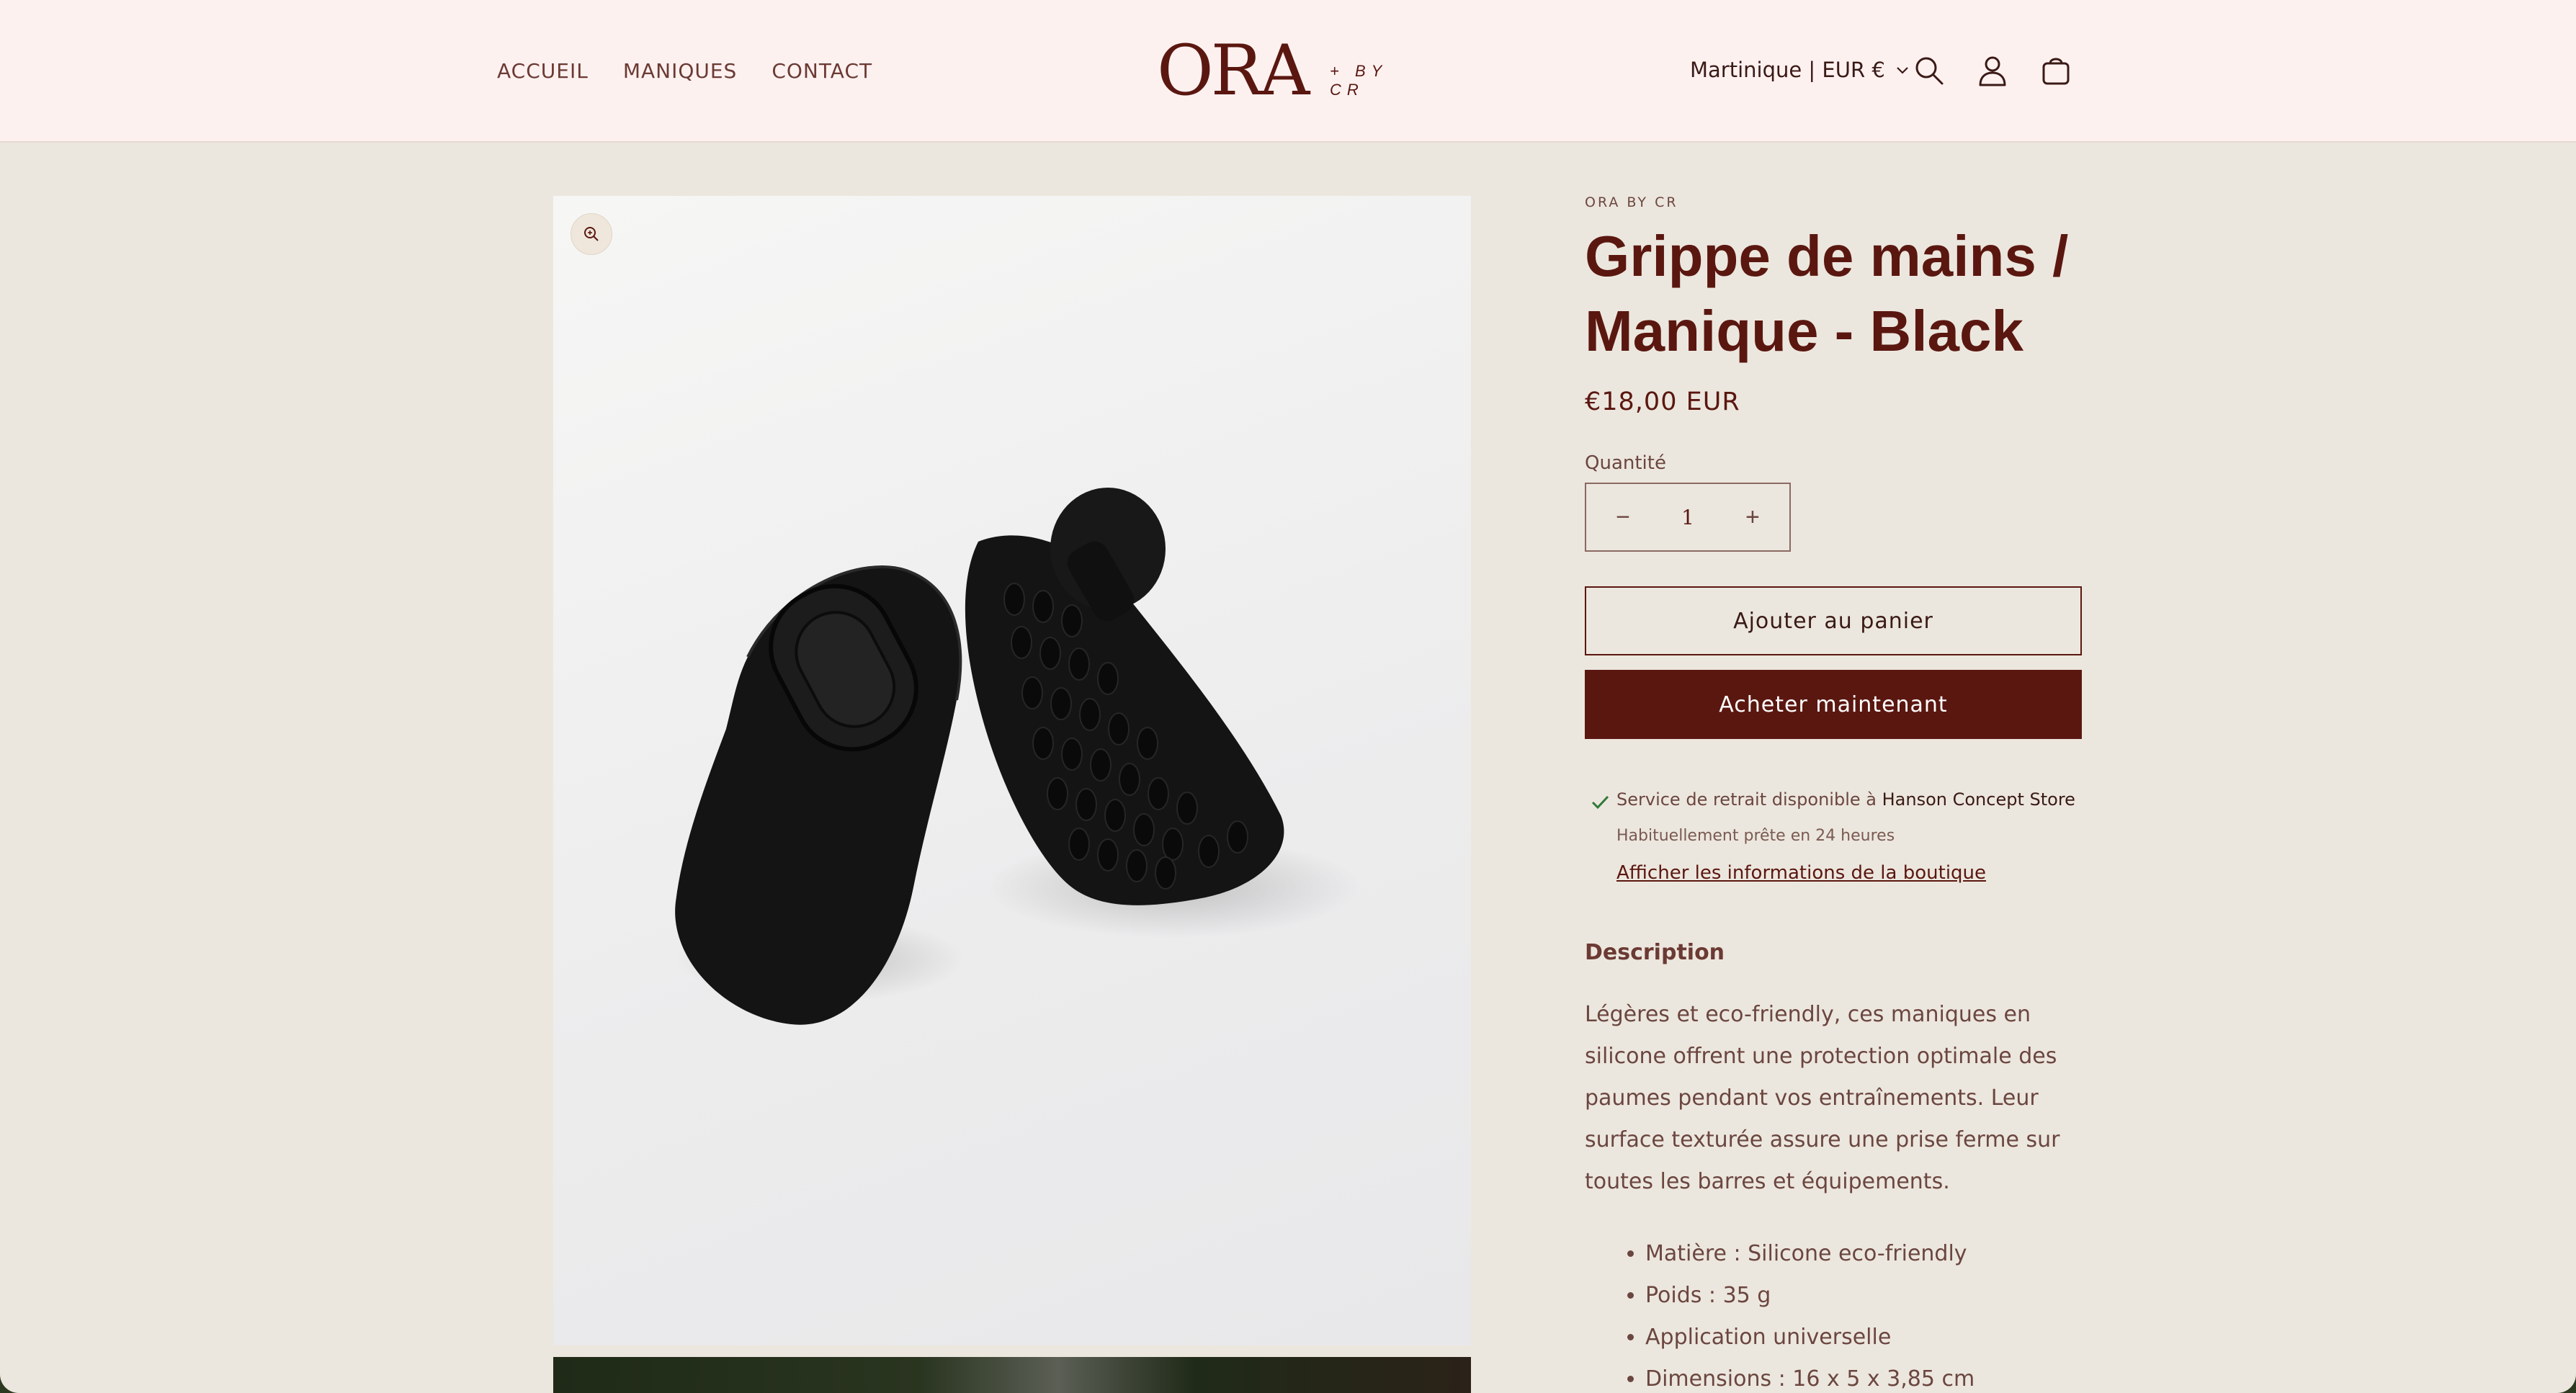  I want to click on product-price: €18,00 EUR, so click(1662, 402).